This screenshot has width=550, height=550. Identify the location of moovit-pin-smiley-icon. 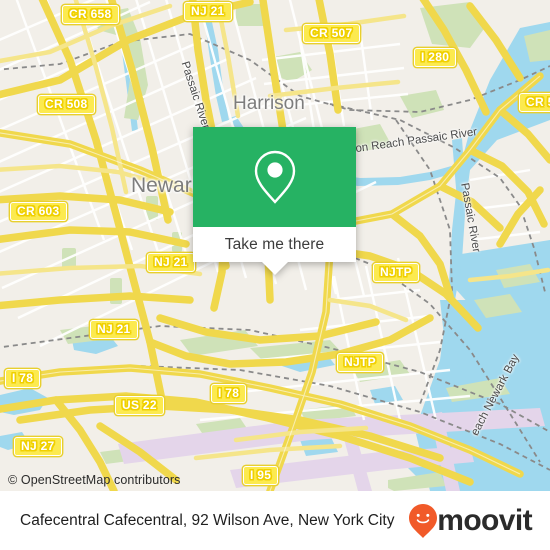
(423, 520).